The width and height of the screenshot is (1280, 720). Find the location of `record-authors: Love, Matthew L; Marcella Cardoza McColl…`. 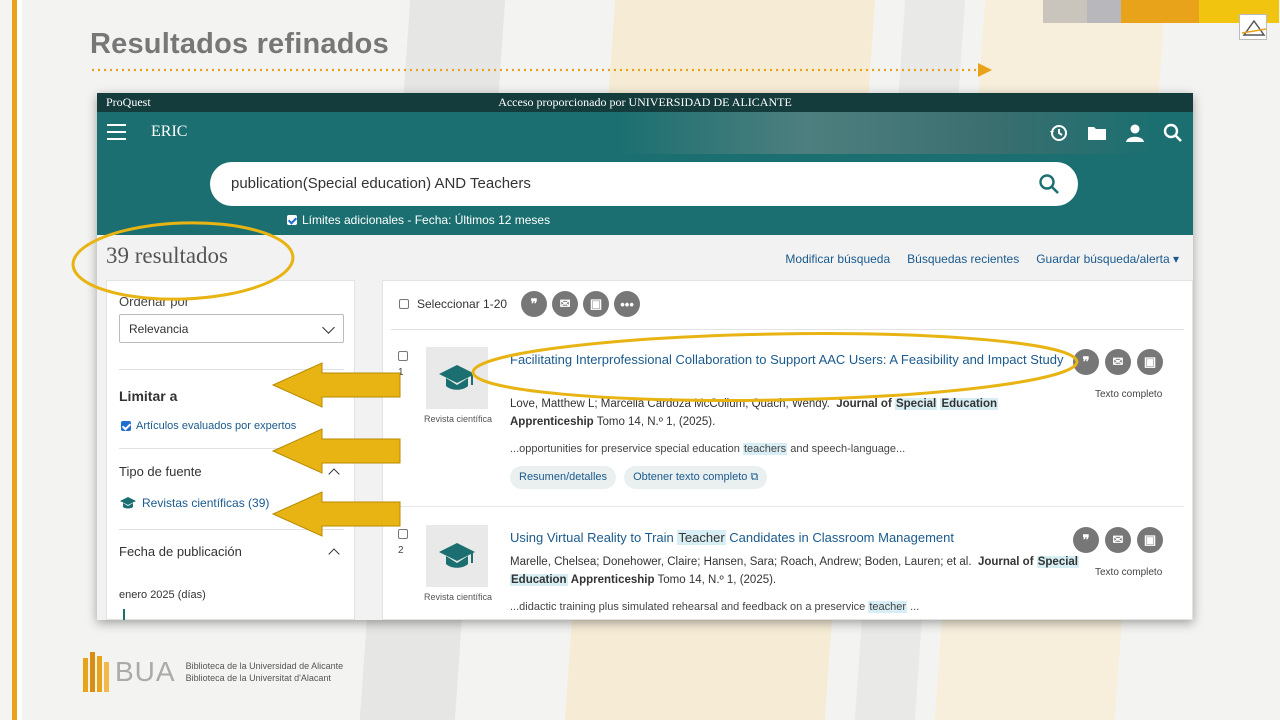

record-authors: Love, Matthew L; Marcella Cardoza McColl… is located at coordinates (670, 404).